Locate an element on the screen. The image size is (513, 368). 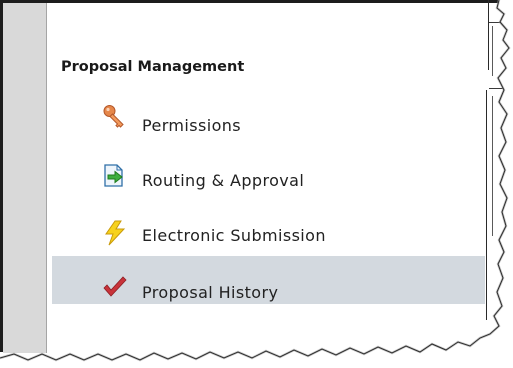
nav-item-electronic-submission: Electronic Submission is located at coordinates (268, 237).